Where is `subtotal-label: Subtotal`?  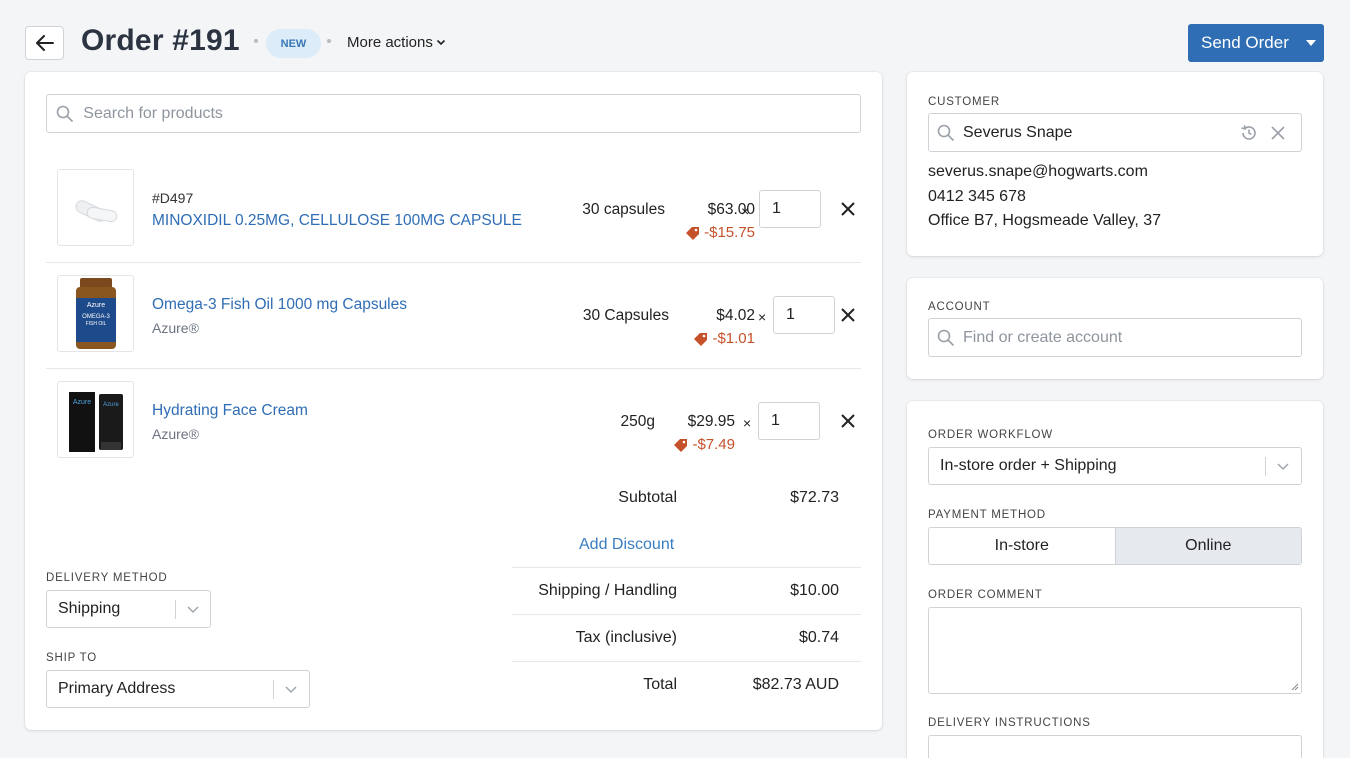
subtotal-label: Subtotal is located at coordinates (647, 497).